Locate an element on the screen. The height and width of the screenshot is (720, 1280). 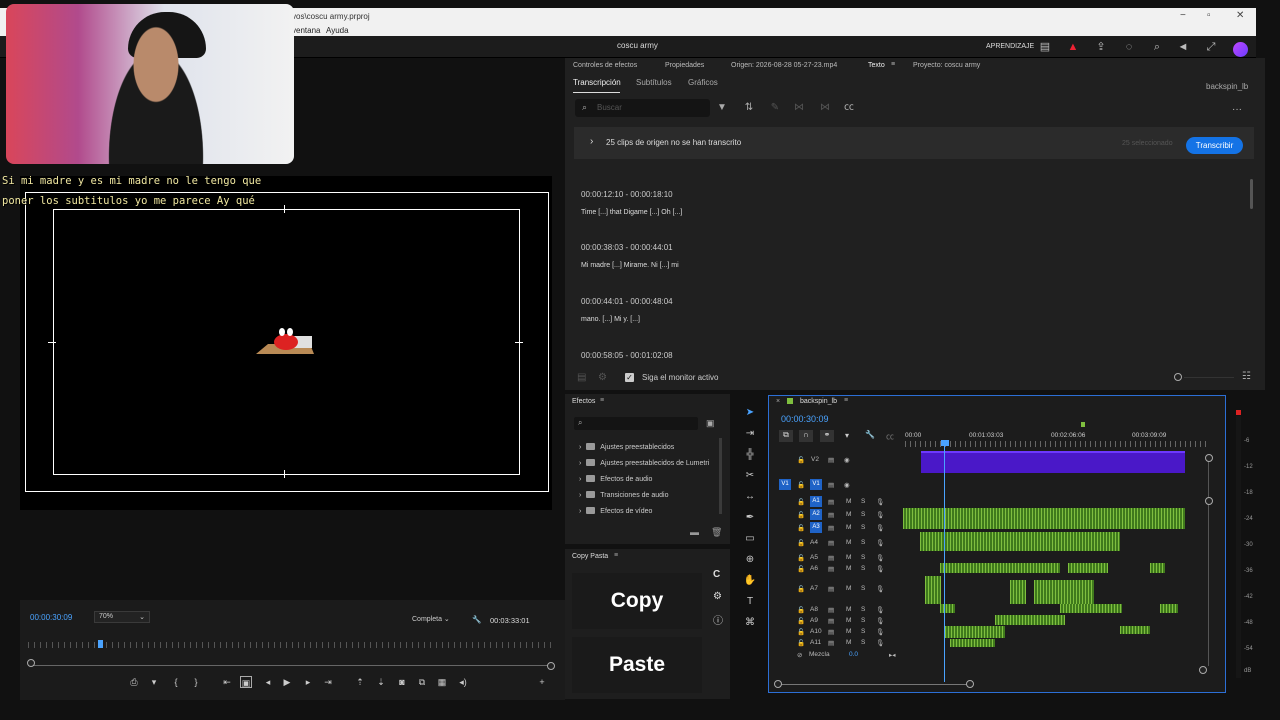
tab-text: Texto is located at coordinates (876, 65).